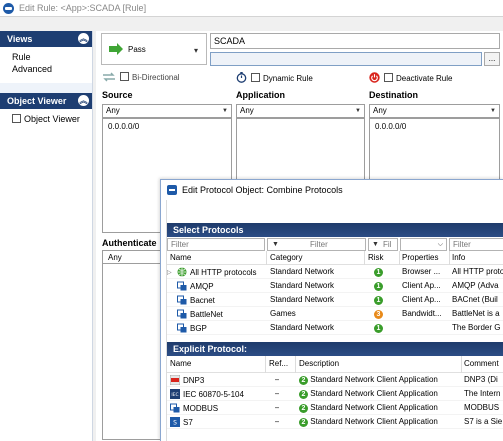  I want to click on category-filter-input: ▼ Filter, so click(316, 244).